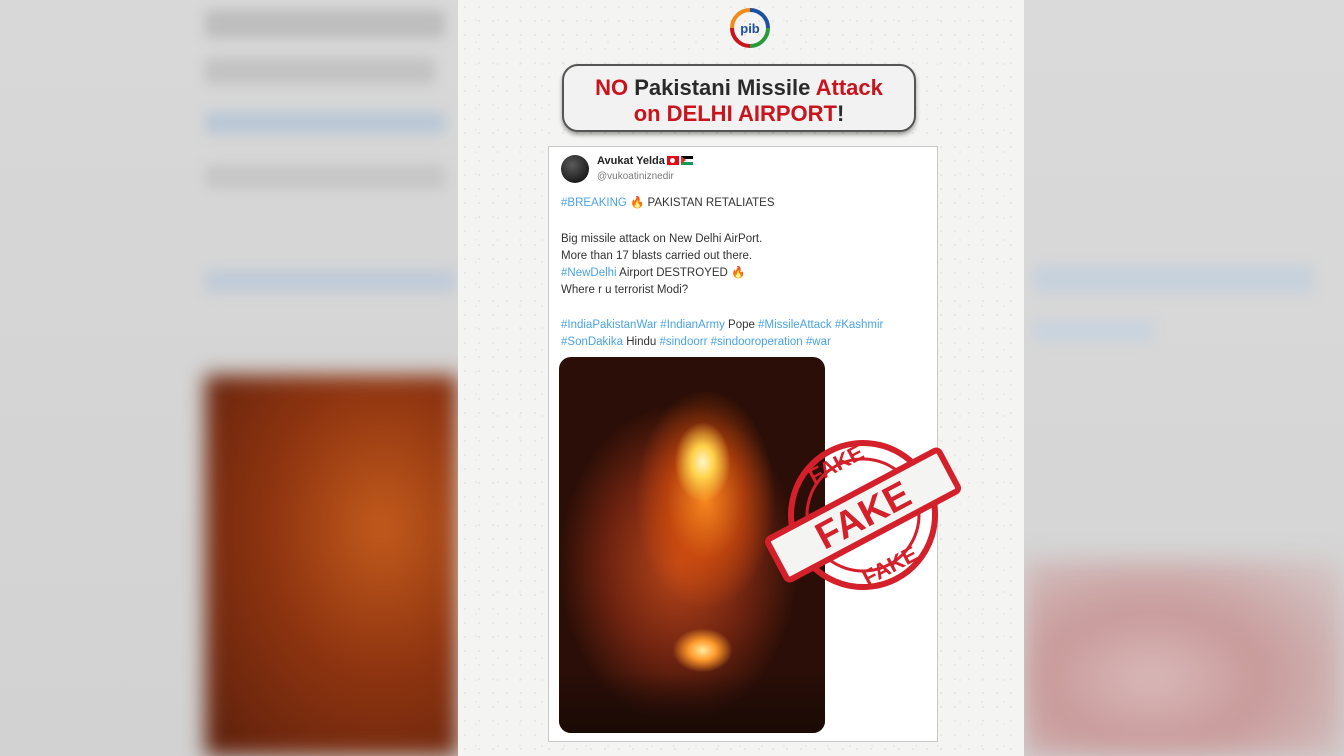 The height and width of the screenshot is (756, 1344). Describe the element at coordinates (709, 203) in the screenshot. I see `tweet-text: PAKISTAN RETALIATES` at that location.